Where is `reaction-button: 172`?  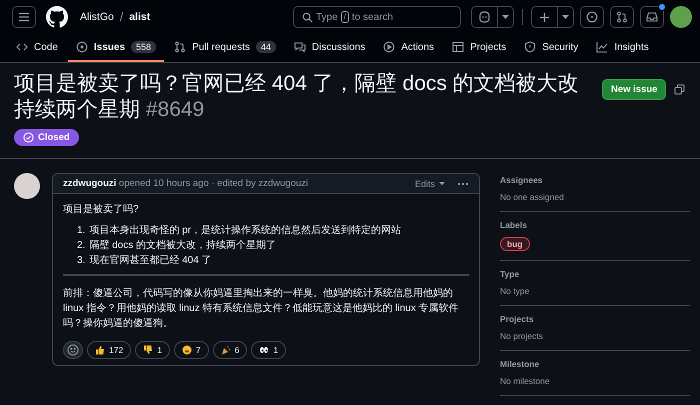 reaction-button: 172 is located at coordinates (109, 350).